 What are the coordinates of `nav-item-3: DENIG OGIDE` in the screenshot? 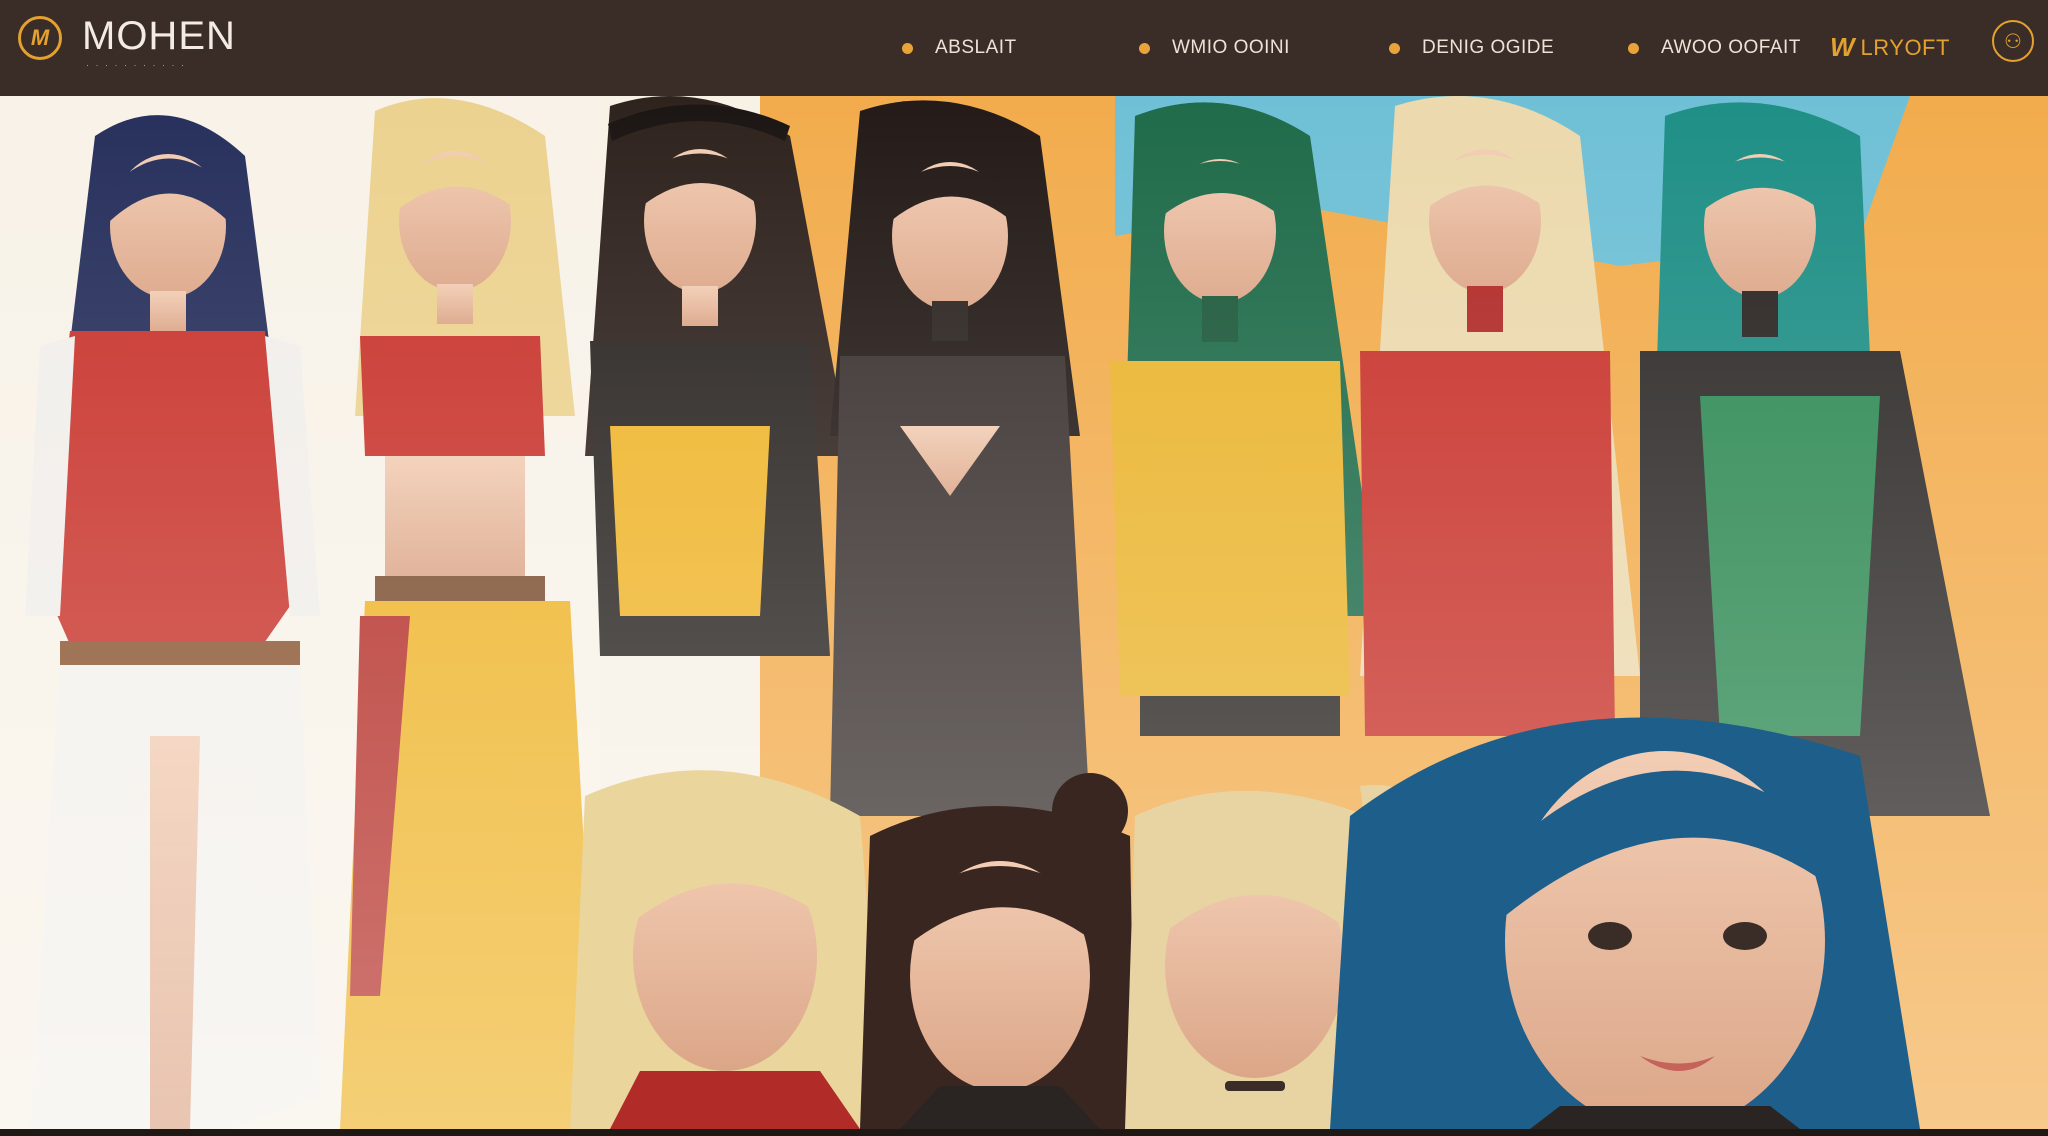 It's located at (1471, 48).